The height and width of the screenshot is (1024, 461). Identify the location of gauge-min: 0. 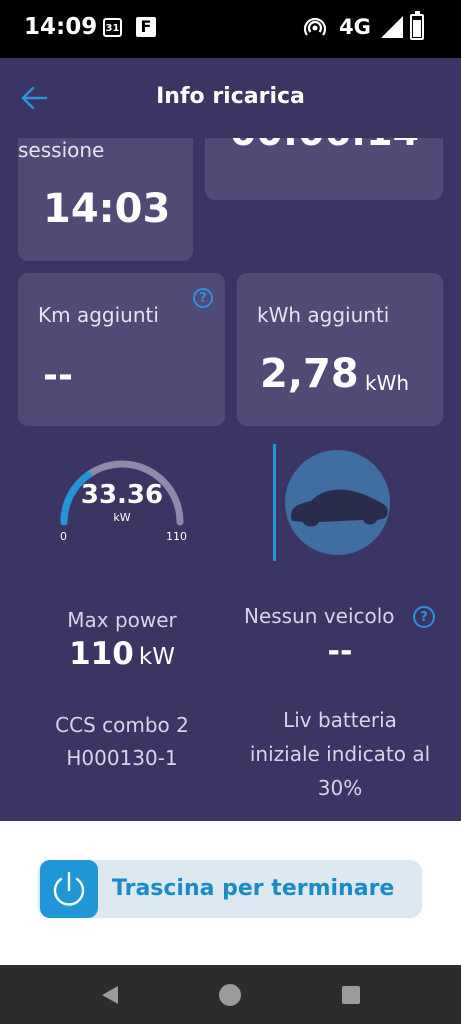
(63, 536).